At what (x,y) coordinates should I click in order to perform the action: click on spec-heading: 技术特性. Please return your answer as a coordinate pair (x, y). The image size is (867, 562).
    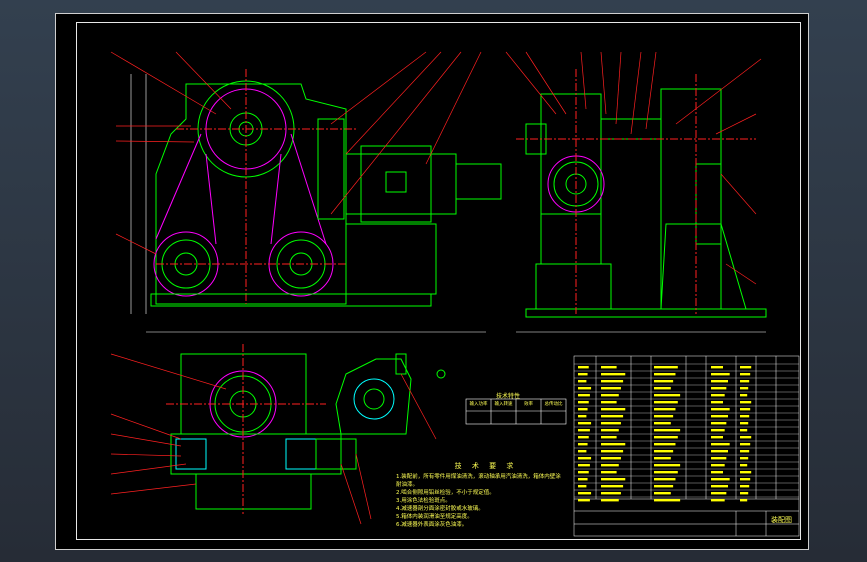
    Looking at the image, I should click on (508, 396).